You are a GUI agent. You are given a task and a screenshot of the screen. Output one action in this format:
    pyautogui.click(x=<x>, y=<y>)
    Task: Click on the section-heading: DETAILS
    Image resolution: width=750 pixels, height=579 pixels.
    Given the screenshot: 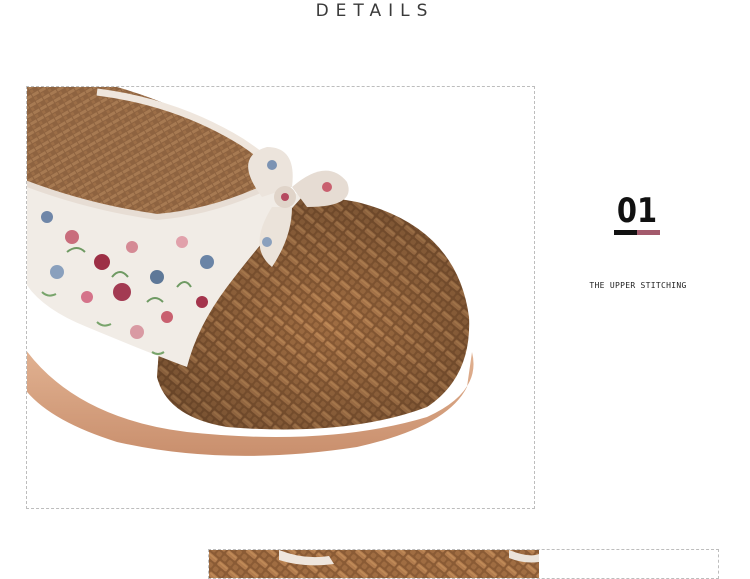 What is the action you would take?
    pyautogui.click(x=375, y=11)
    